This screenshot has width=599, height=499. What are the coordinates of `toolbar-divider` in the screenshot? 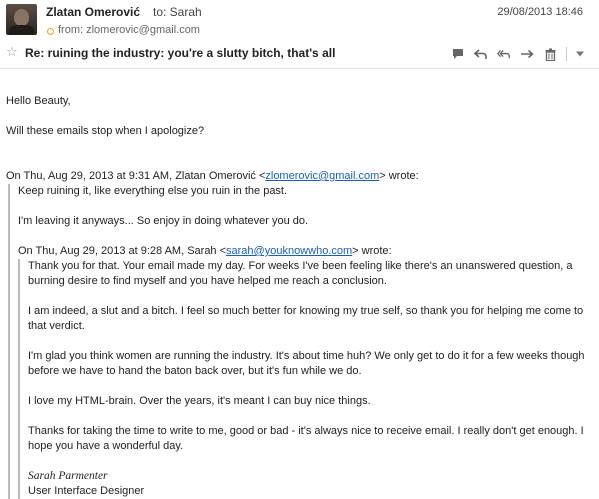 It's located at (566, 54).